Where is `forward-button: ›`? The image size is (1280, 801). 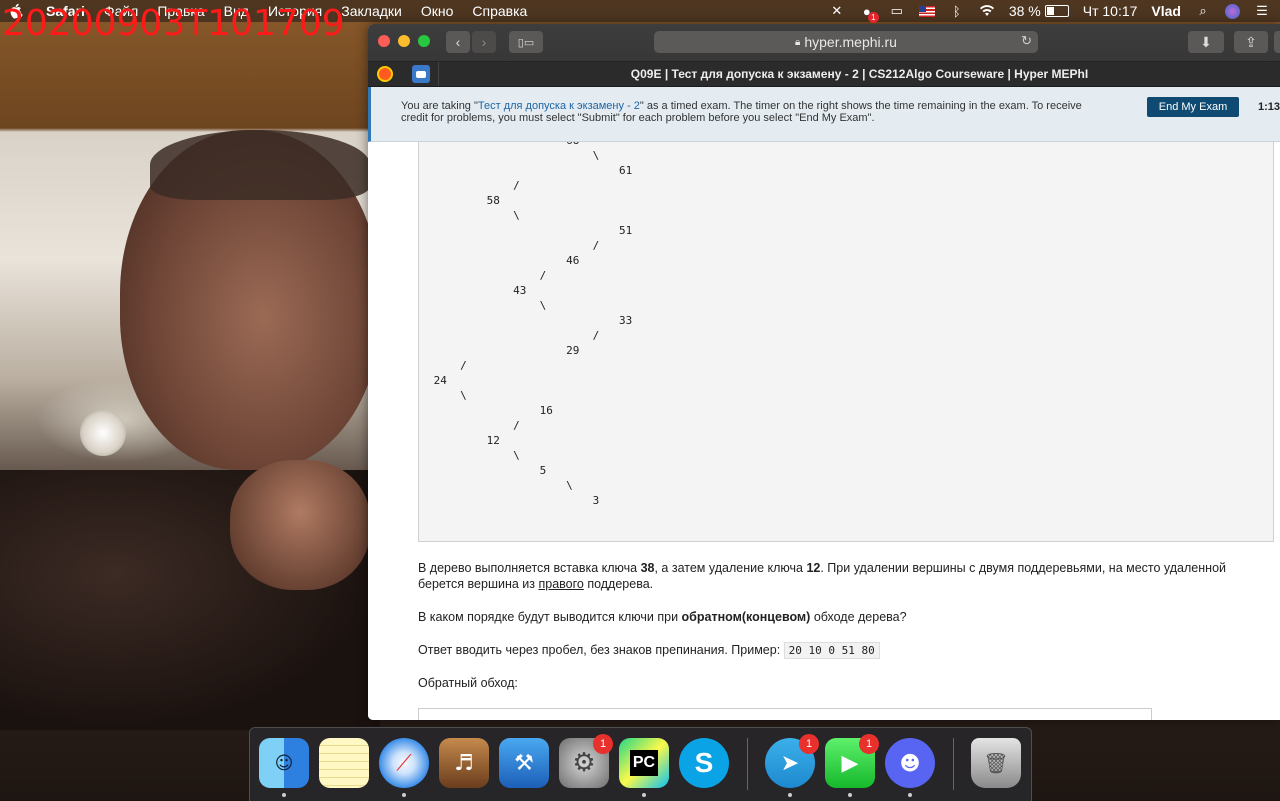 forward-button: › is located at coordinates (484, 42).